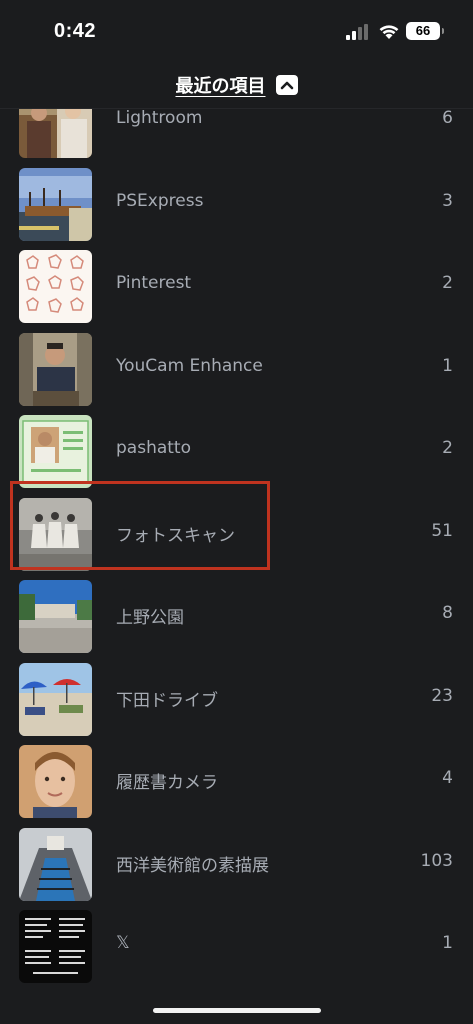 This screenshot has width=473, height=1024. What do you see at coordinates (443, 31) in the screenshot?
I see `battery-tip` at bounding box center [443, 31].